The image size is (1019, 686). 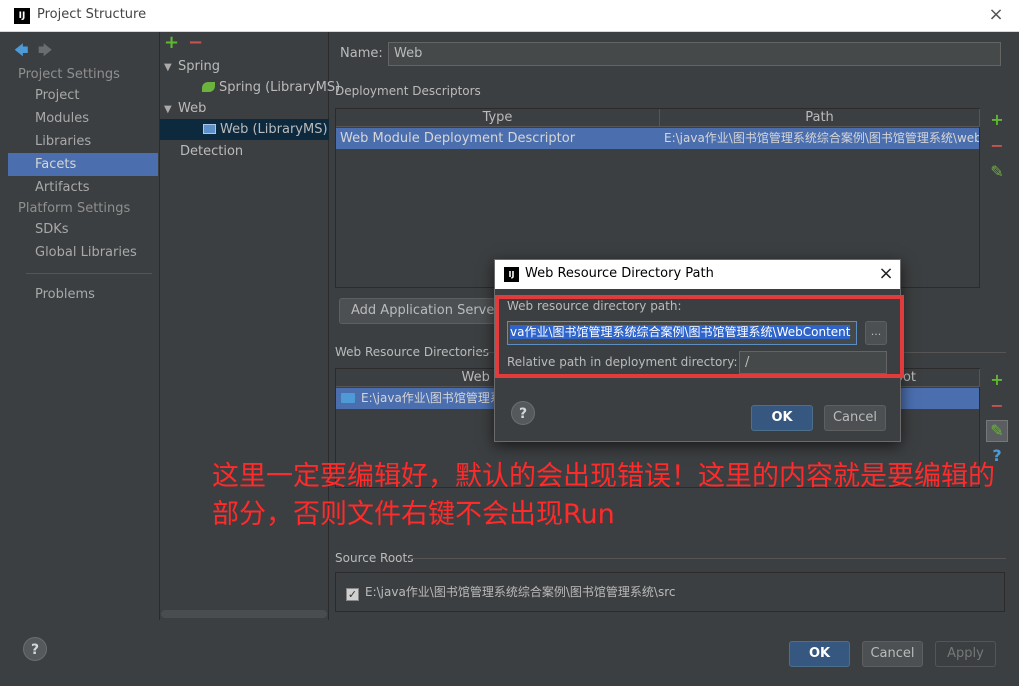 I want to click on web-resource-directories-label: Web Resource Directories, so click(x=412, y=352).